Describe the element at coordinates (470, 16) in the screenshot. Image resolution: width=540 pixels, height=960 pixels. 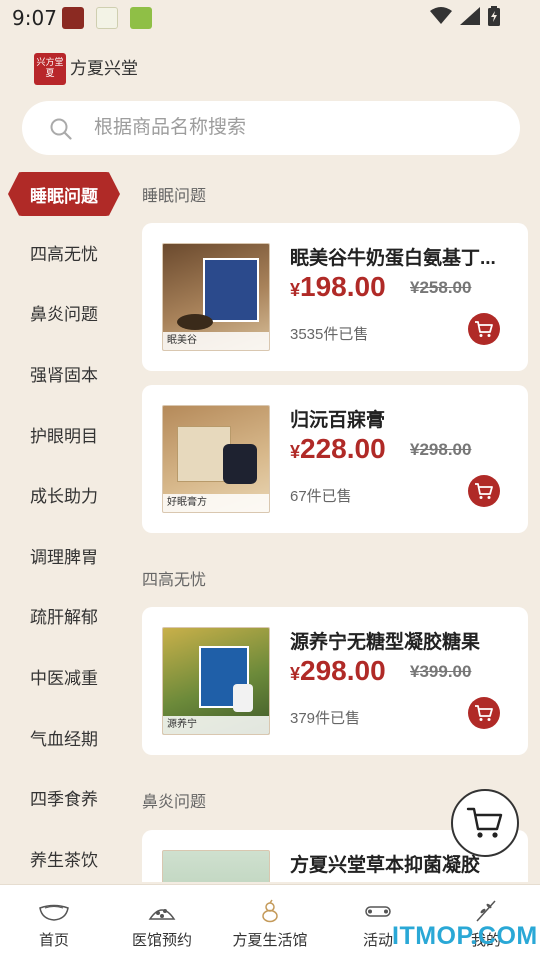
I see `signal-icon` at that location.